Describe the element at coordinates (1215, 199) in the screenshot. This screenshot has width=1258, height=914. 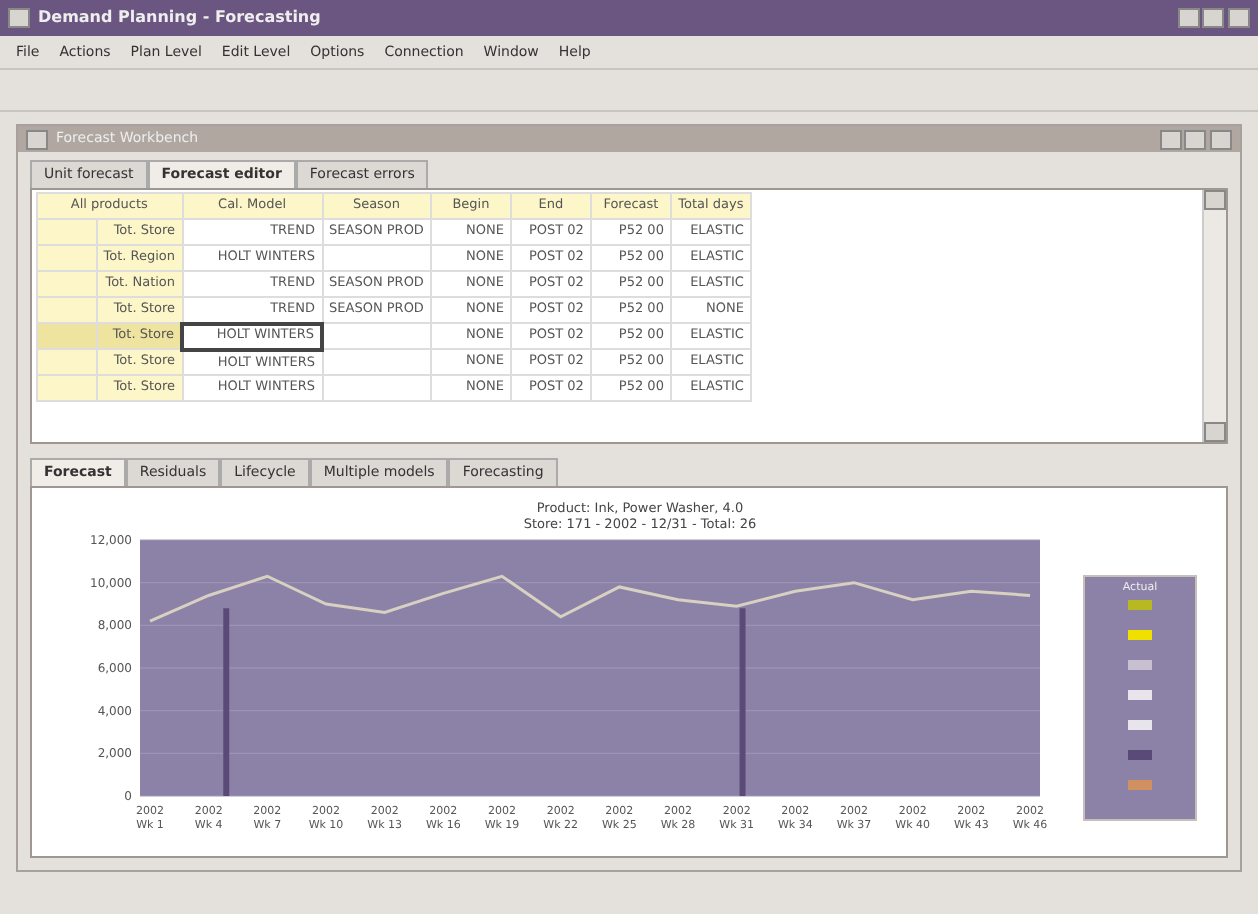
I see `scroll-up-button` at that location.